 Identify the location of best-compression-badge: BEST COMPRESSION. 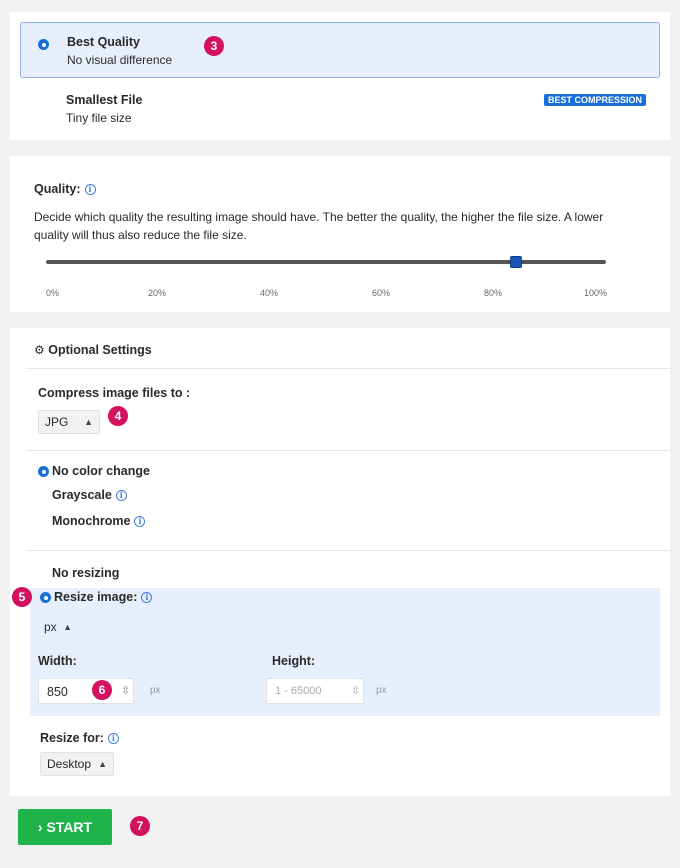
(595, 100).